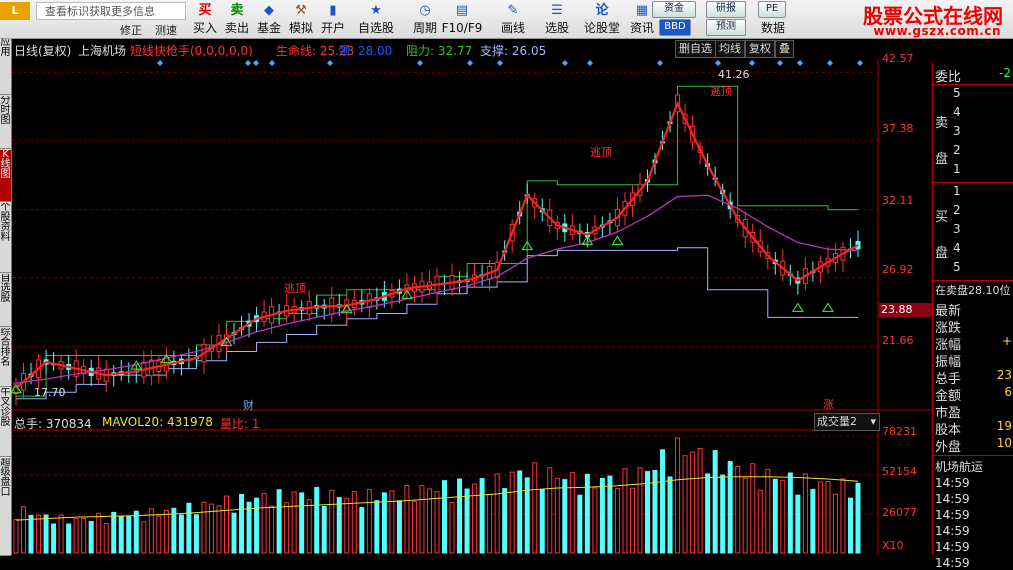 This screenshot has width=1013, height=570. I want to click on toolbar-button-10: 论论股堂, so click(602, 19).